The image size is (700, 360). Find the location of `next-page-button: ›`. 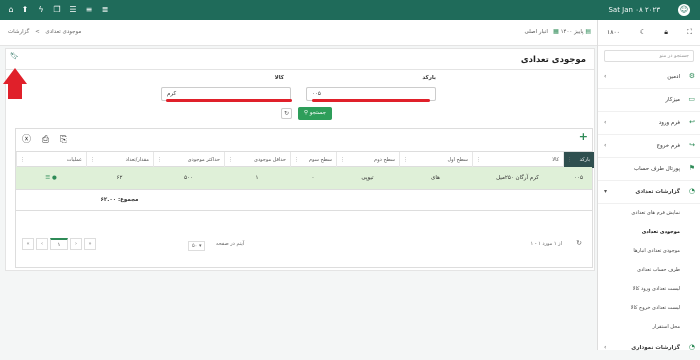

next-page-button: › is located at coordinates (76, 244).